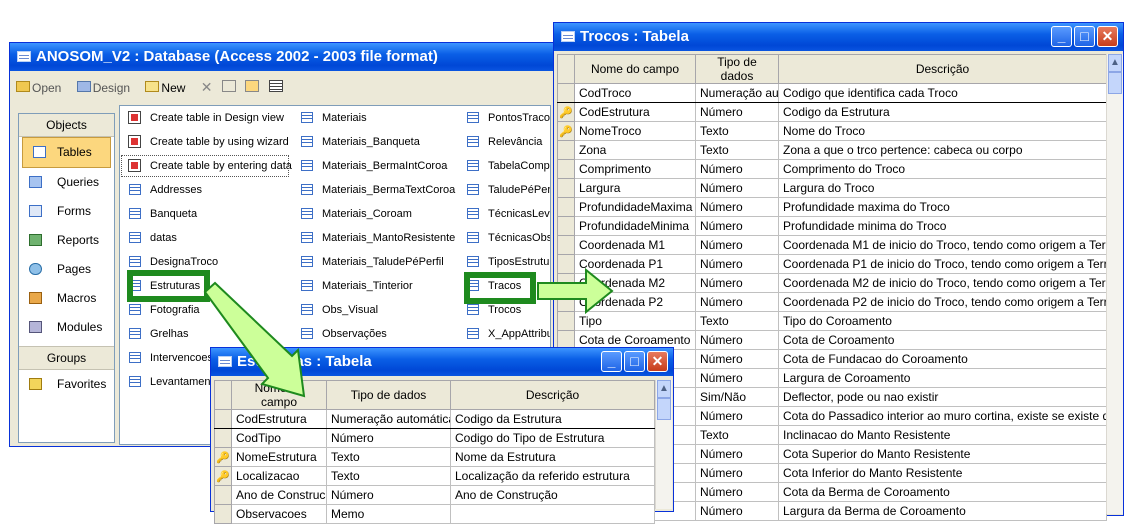  Describe the element at coordinates (408, 332) in the screenshot. I see `annotation-arrows` at that location.